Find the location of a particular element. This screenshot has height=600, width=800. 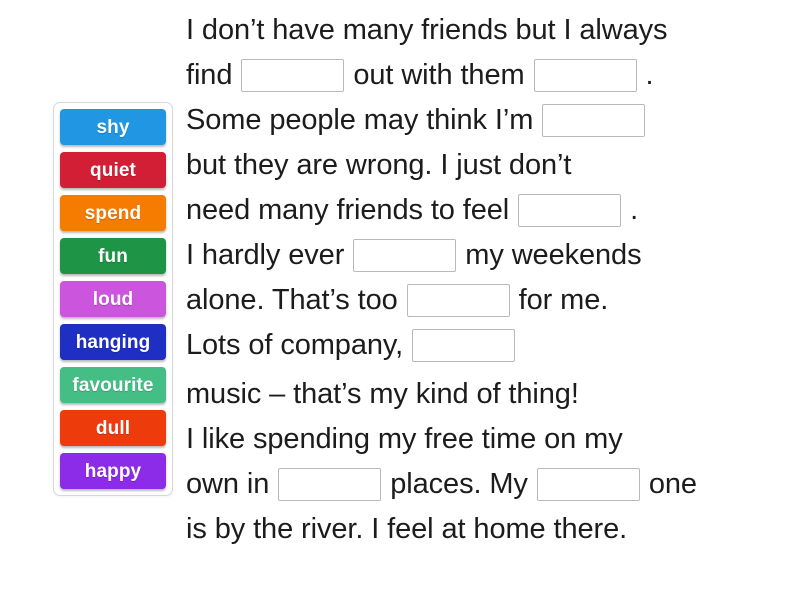

passage-text: own in is located at coordinates (228, 484).